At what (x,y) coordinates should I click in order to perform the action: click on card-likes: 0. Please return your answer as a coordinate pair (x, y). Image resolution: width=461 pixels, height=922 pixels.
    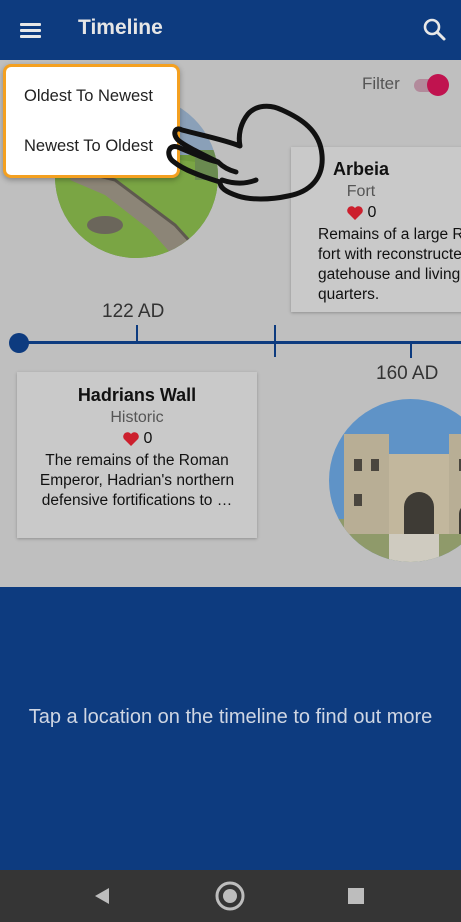
    Looking at the image, I should click on (137, 439).